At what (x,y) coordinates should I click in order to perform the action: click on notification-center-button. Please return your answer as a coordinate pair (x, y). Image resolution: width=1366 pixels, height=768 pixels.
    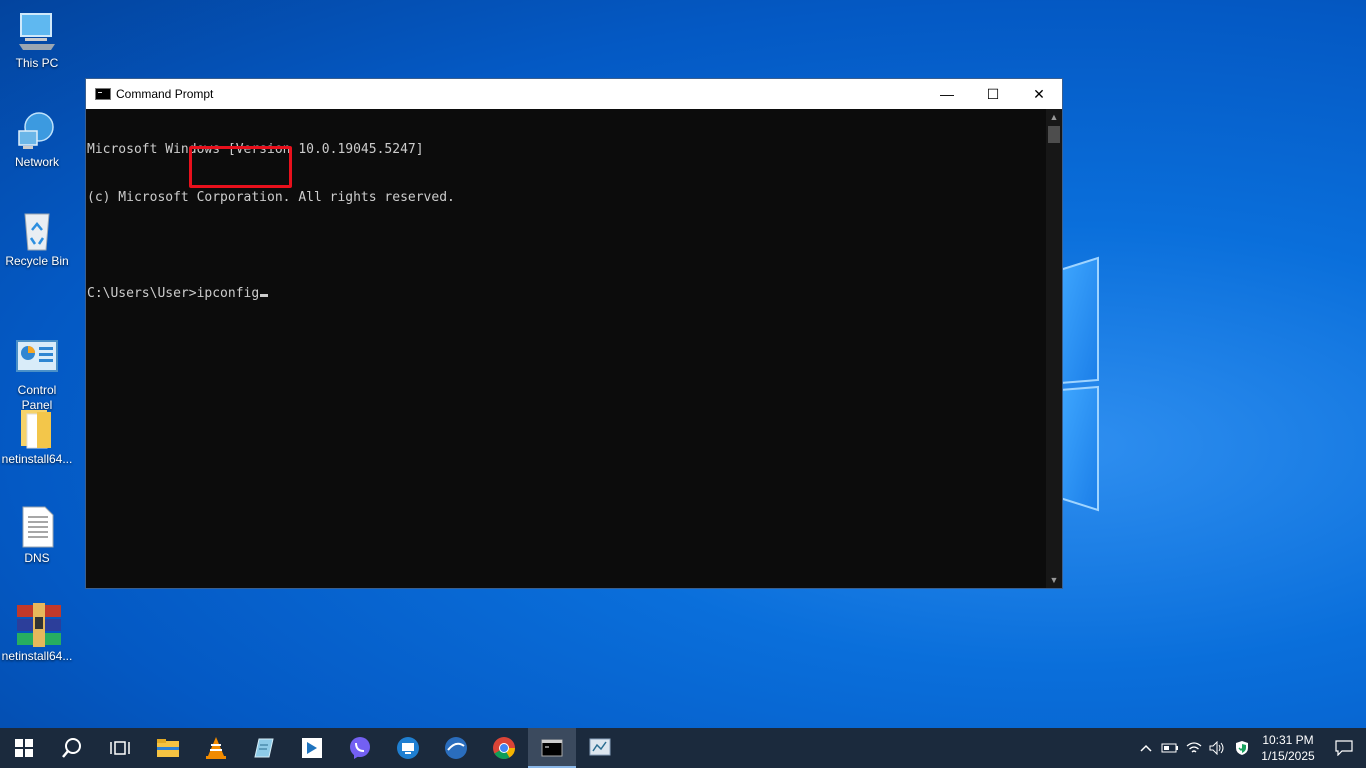
    Looking at the image, I should click on (1344, 748).